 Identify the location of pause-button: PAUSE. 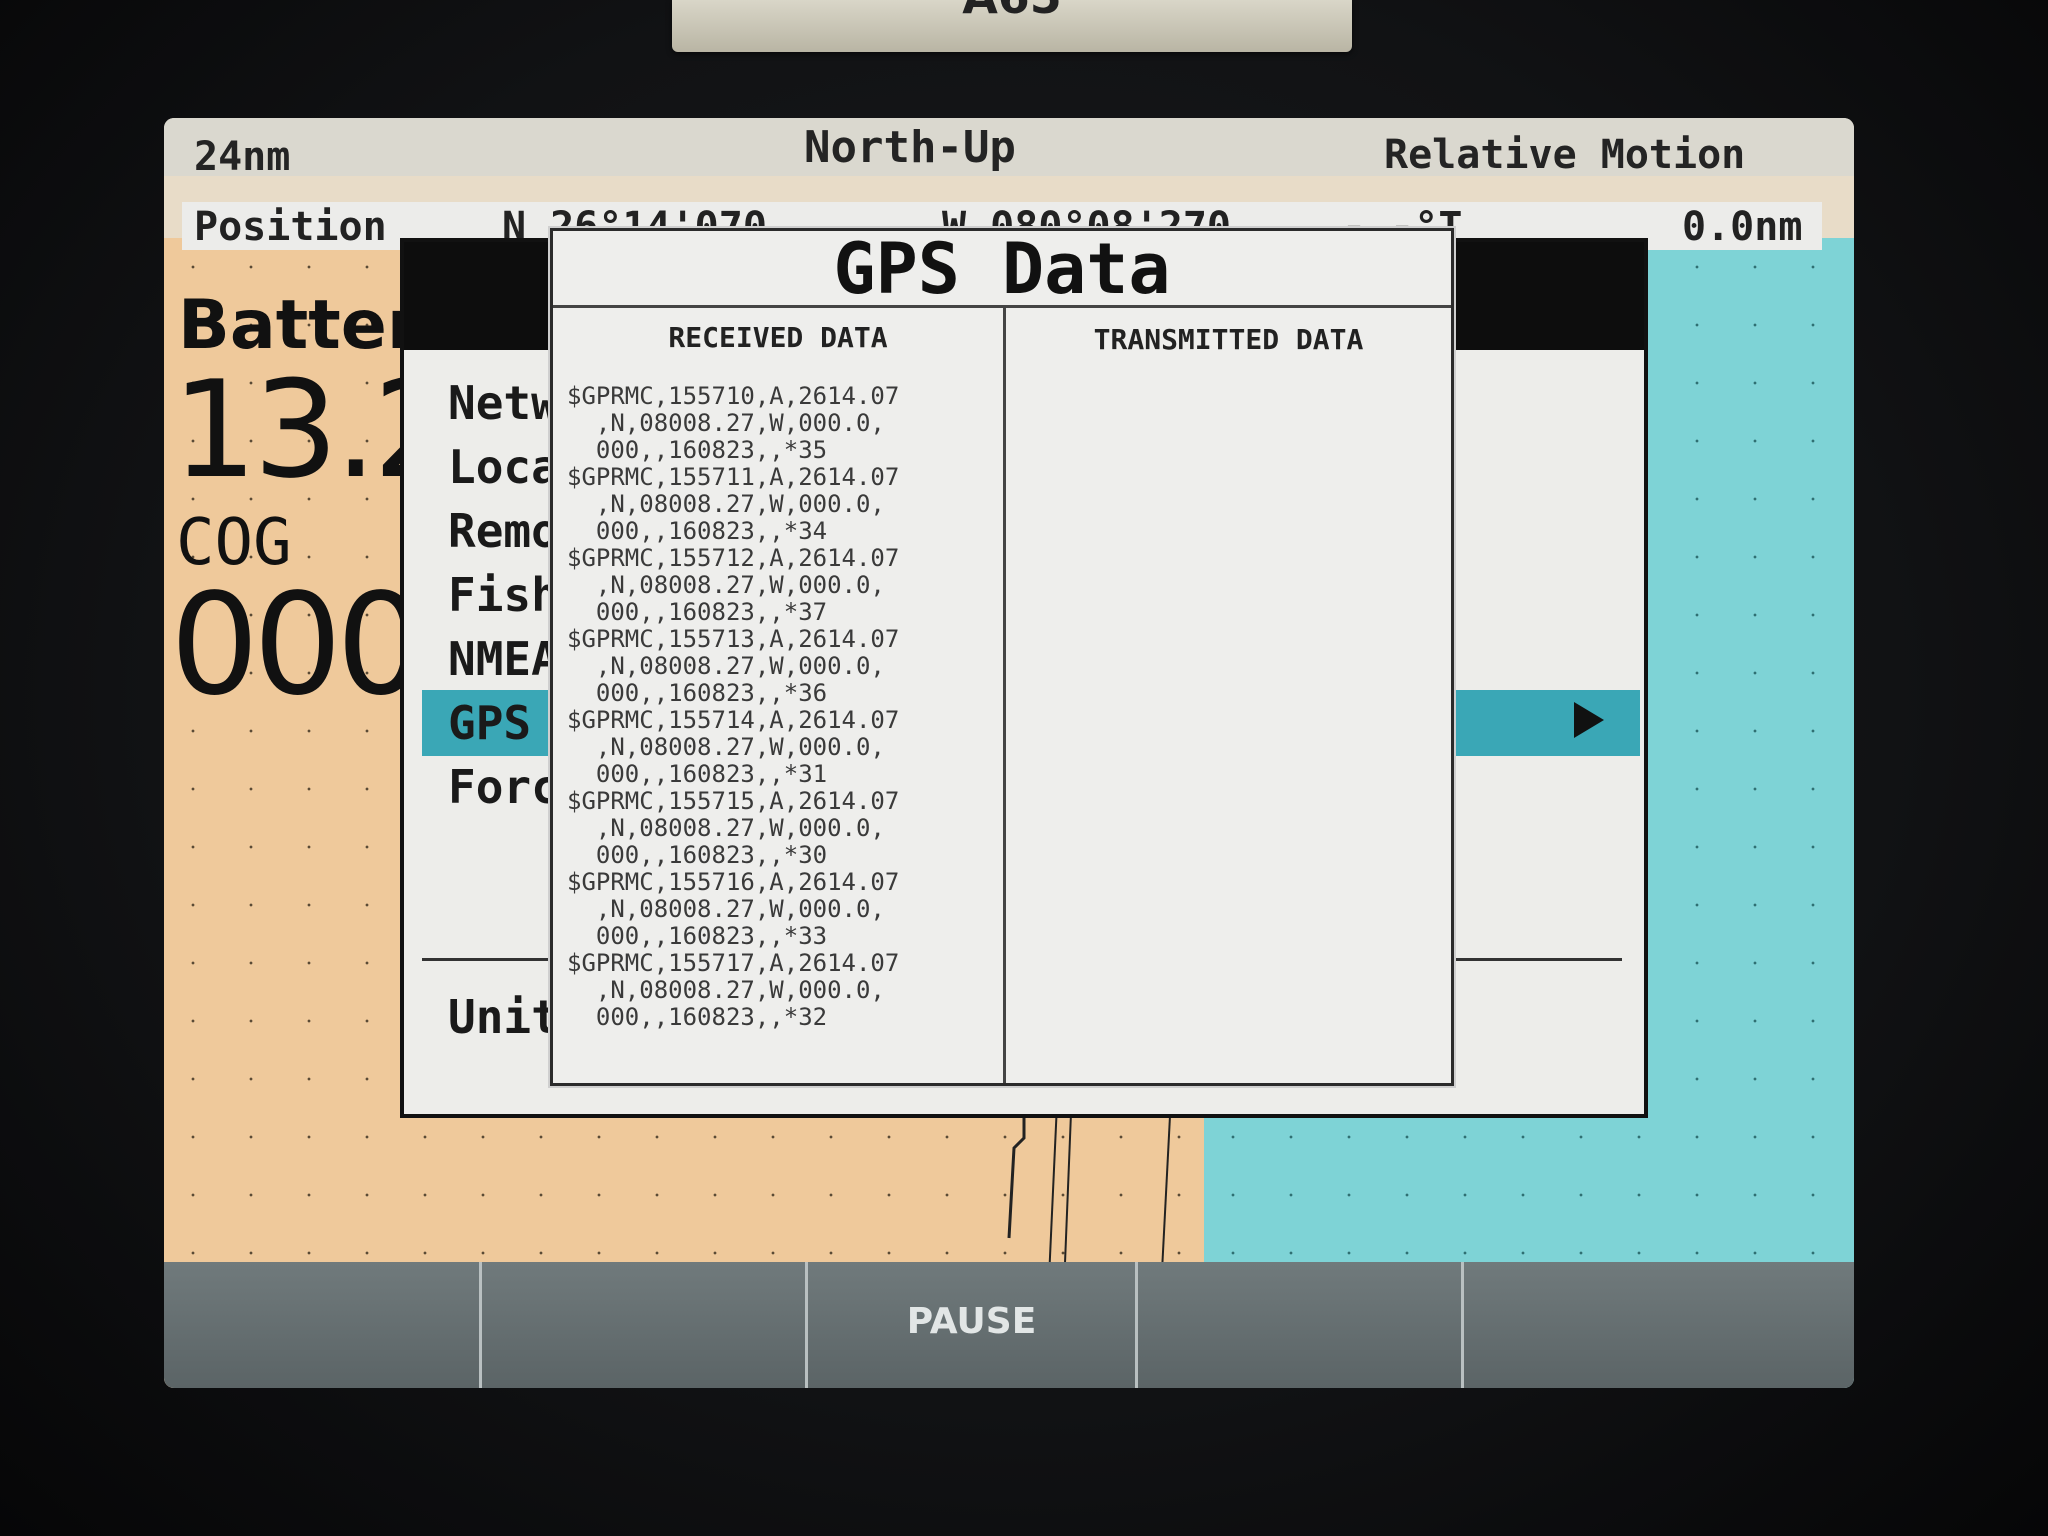
(973, 1325).